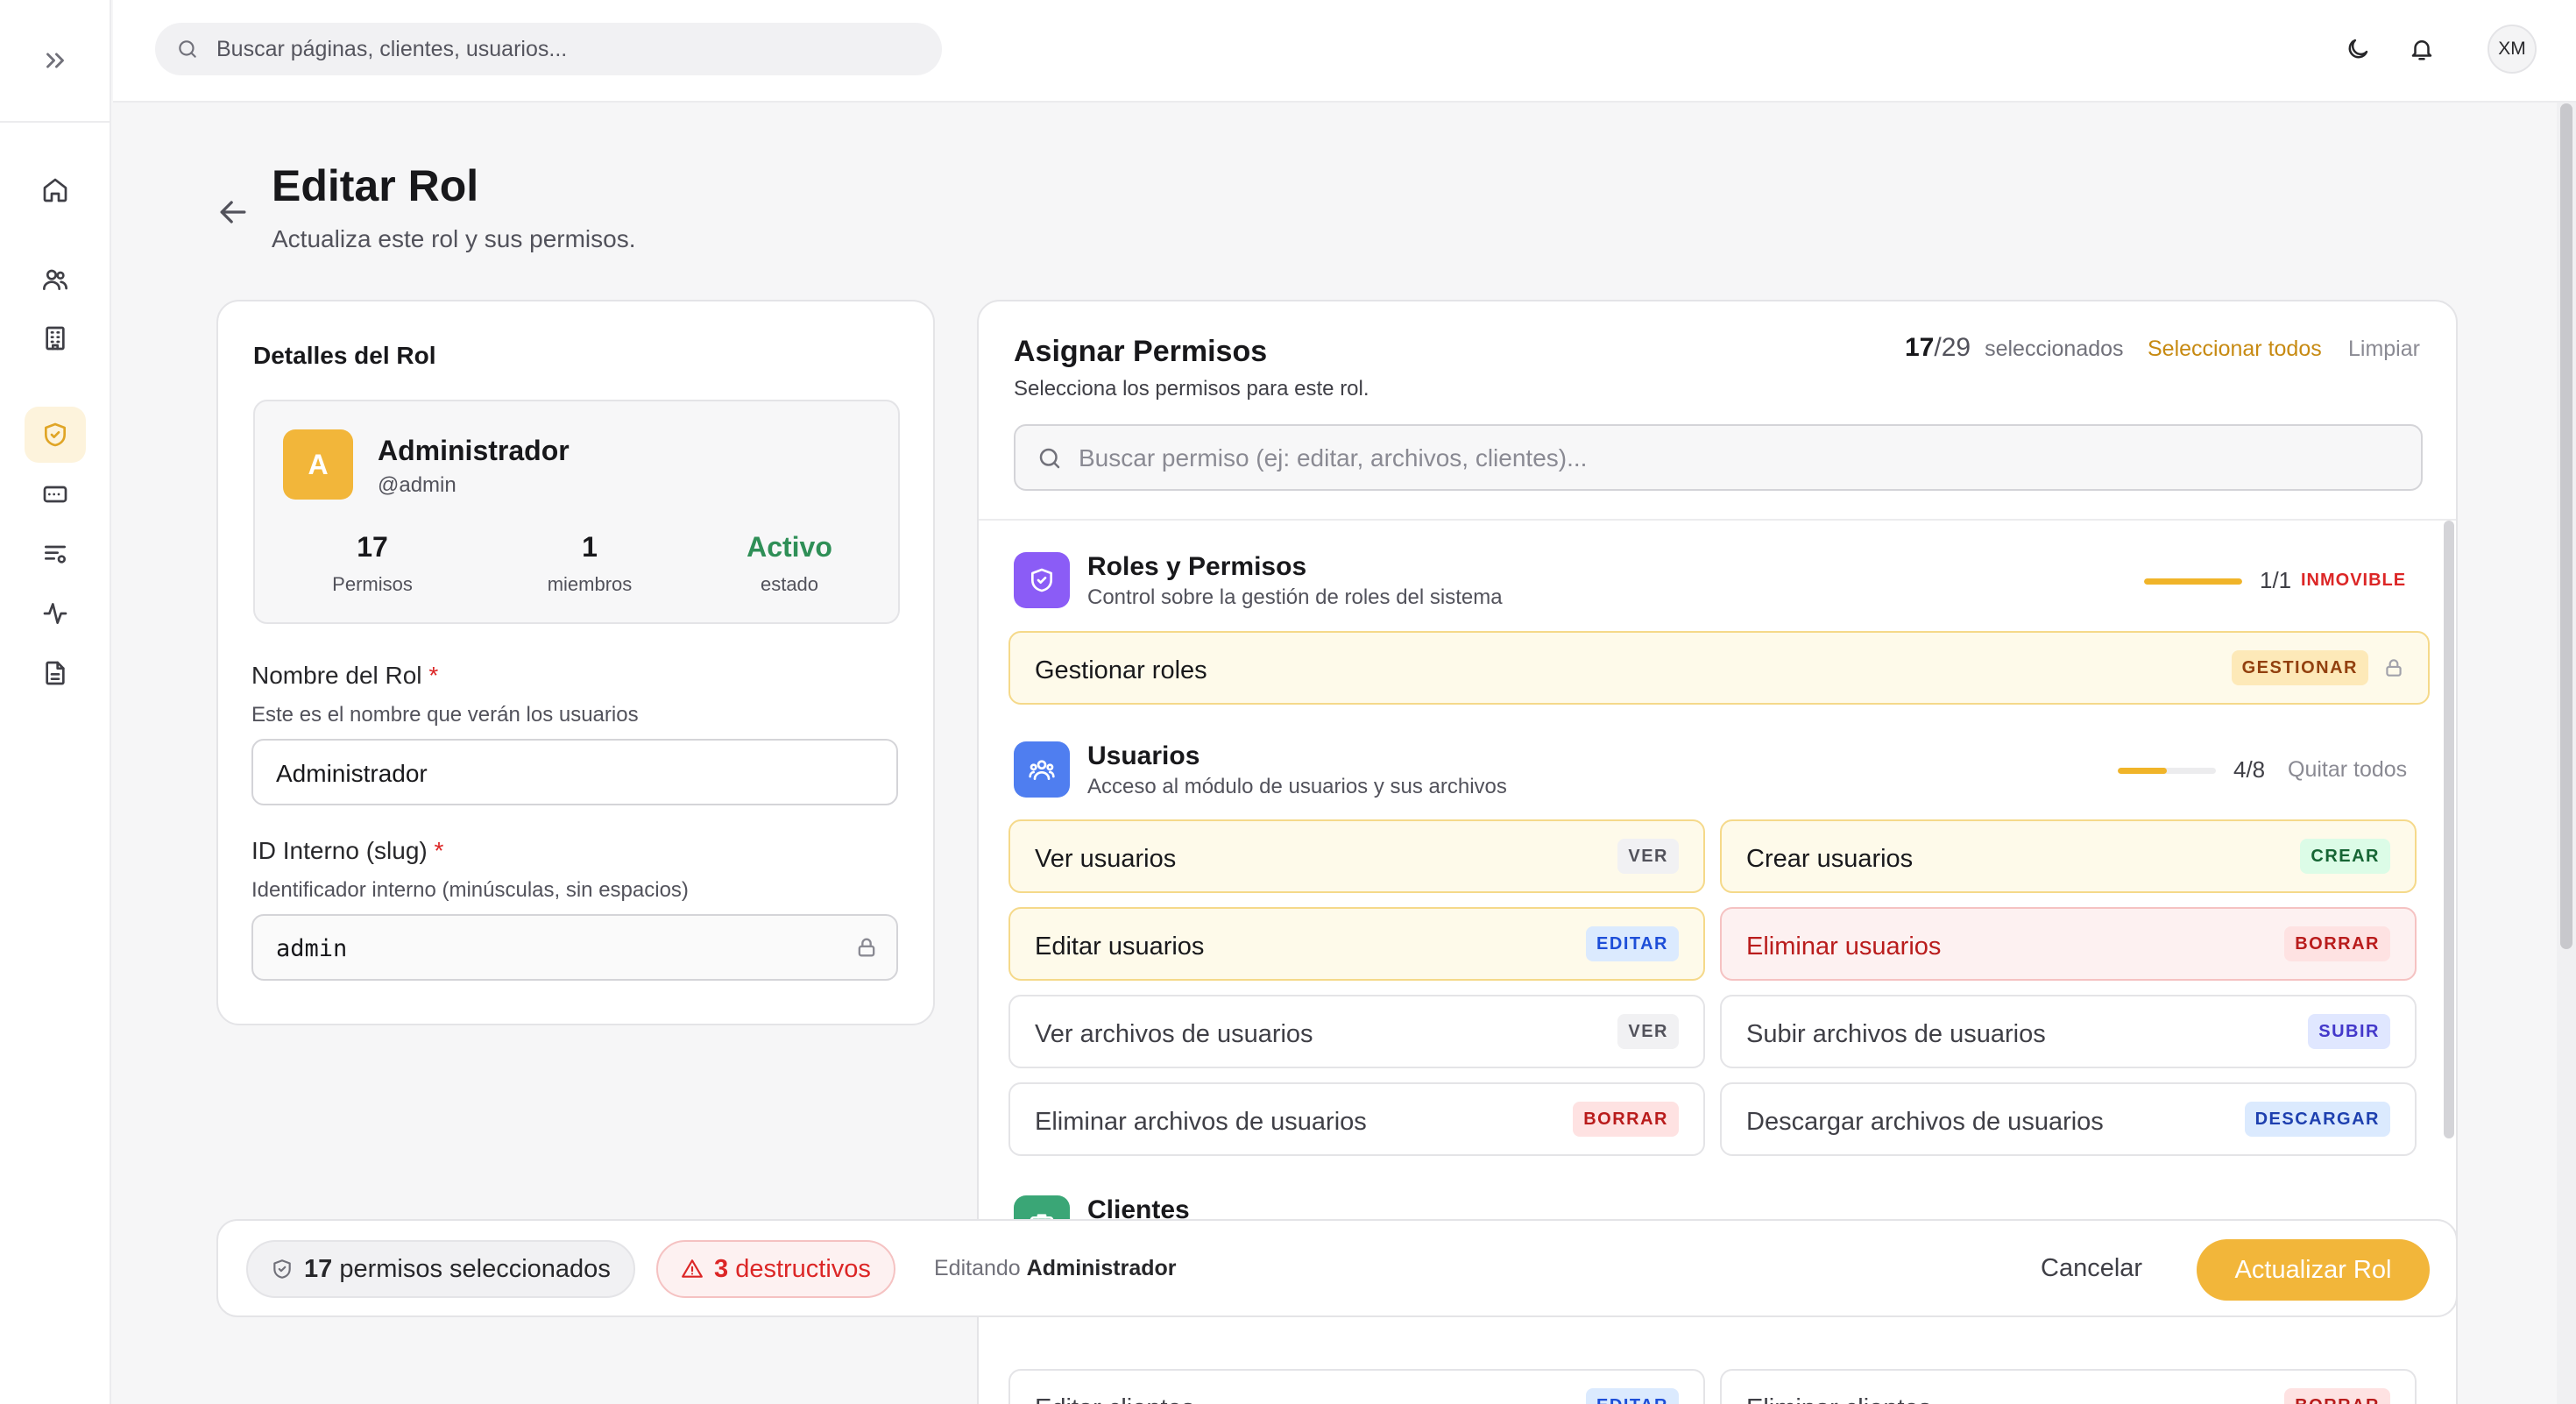 Image resolution: width=2576 pixels, height=1404 pixels. What do you see at coordinates (2384, 349) in the screenshot?
I see `clear-selection-button: Limpiar` at bounding box center [2384, 349].